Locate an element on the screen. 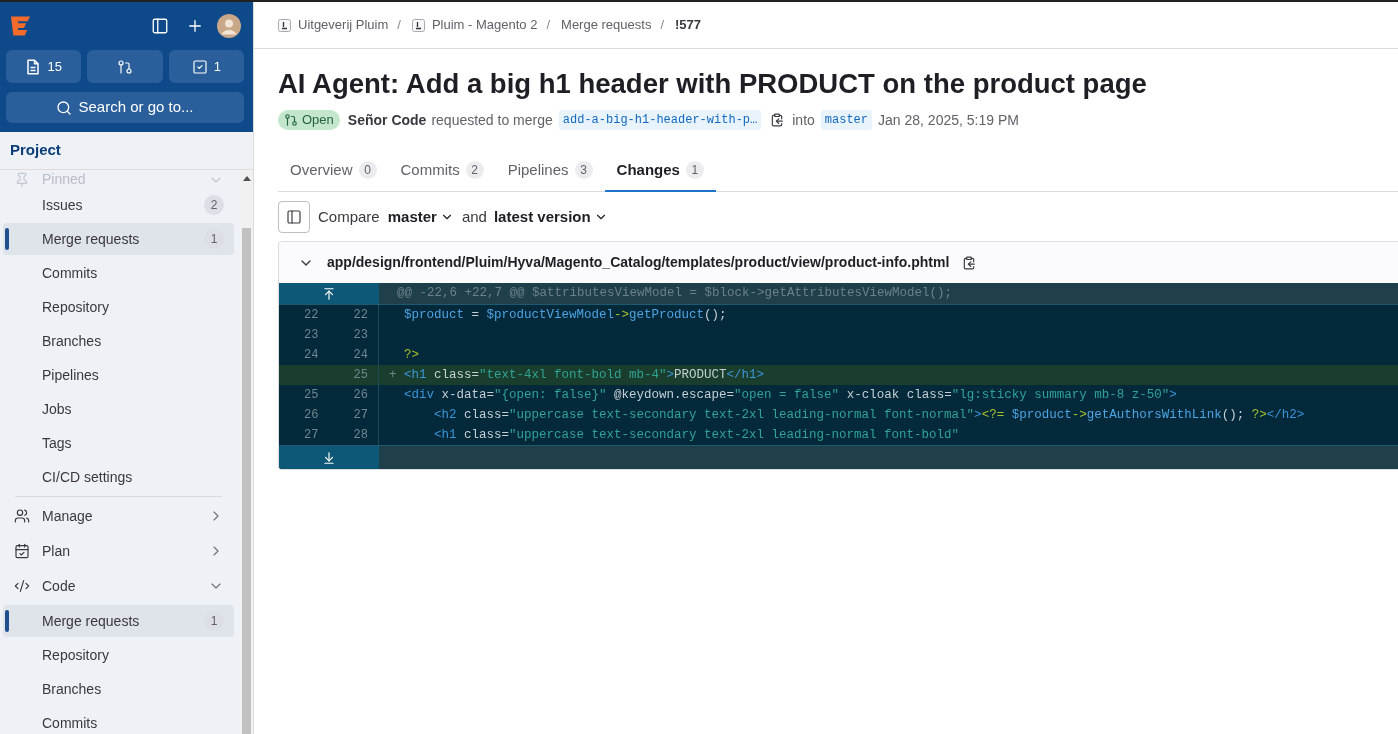 The width and height of the screenshot is (1398, 734). hunk-header: @@ -22,6 +22,7 @@ $attributesViewModel = $block->getAttributesViewModel(); is located at coordinates (888, 293).